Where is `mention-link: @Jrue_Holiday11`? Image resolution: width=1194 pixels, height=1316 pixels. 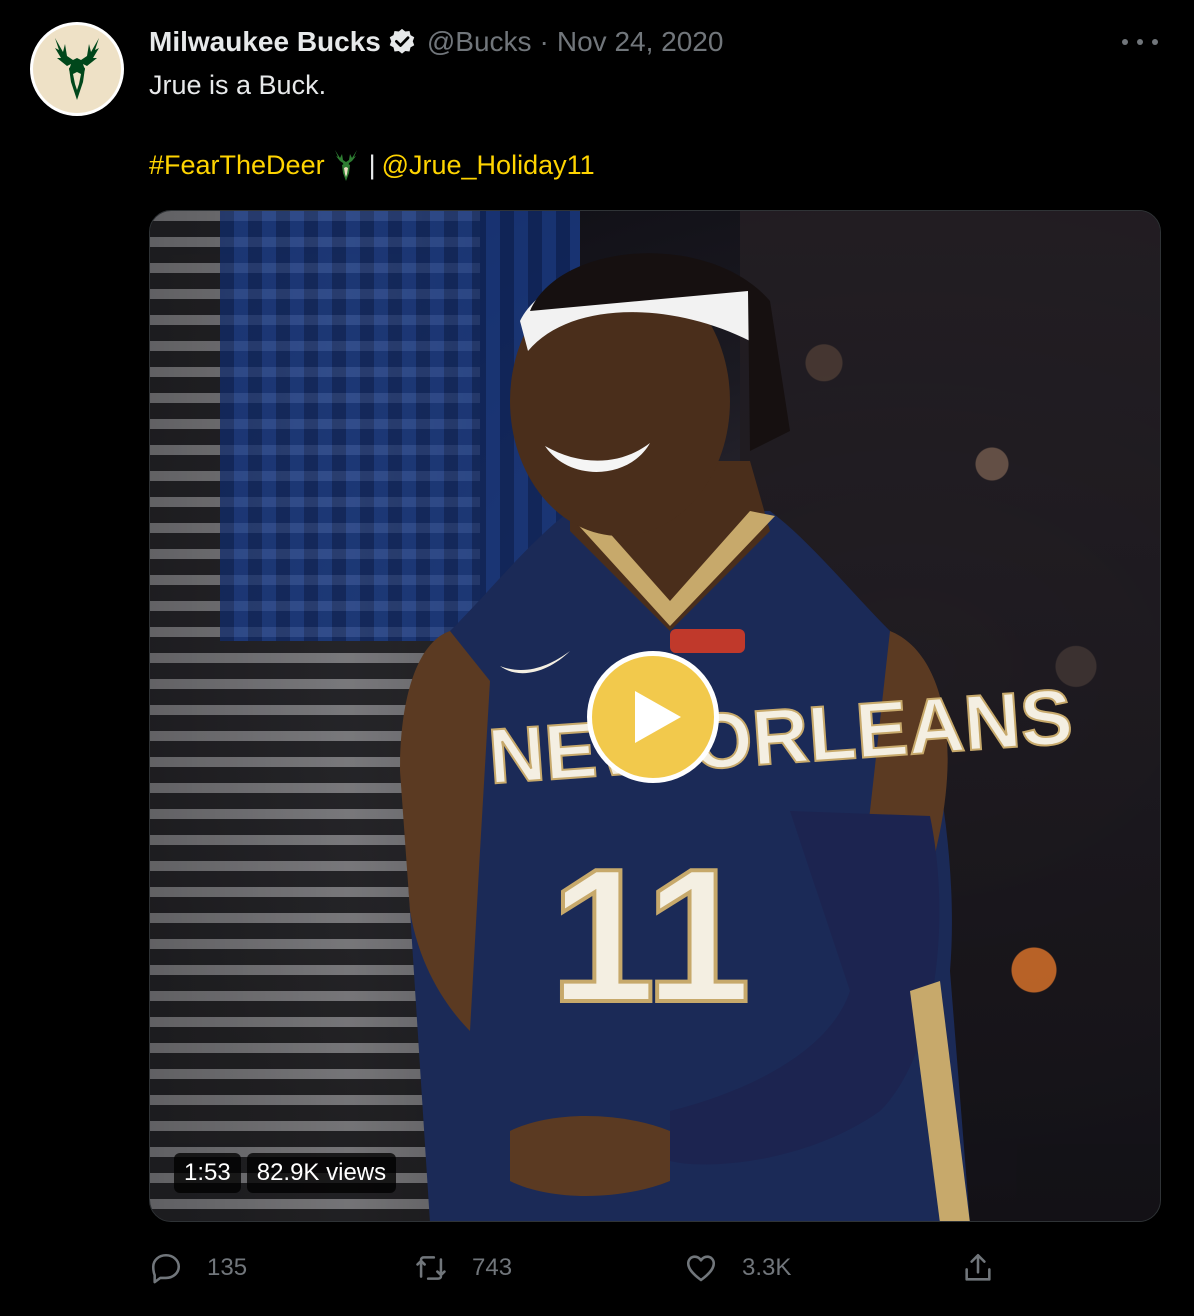 mention-link: @Jrue_Holiday11 is located at coordinates (488, 165).